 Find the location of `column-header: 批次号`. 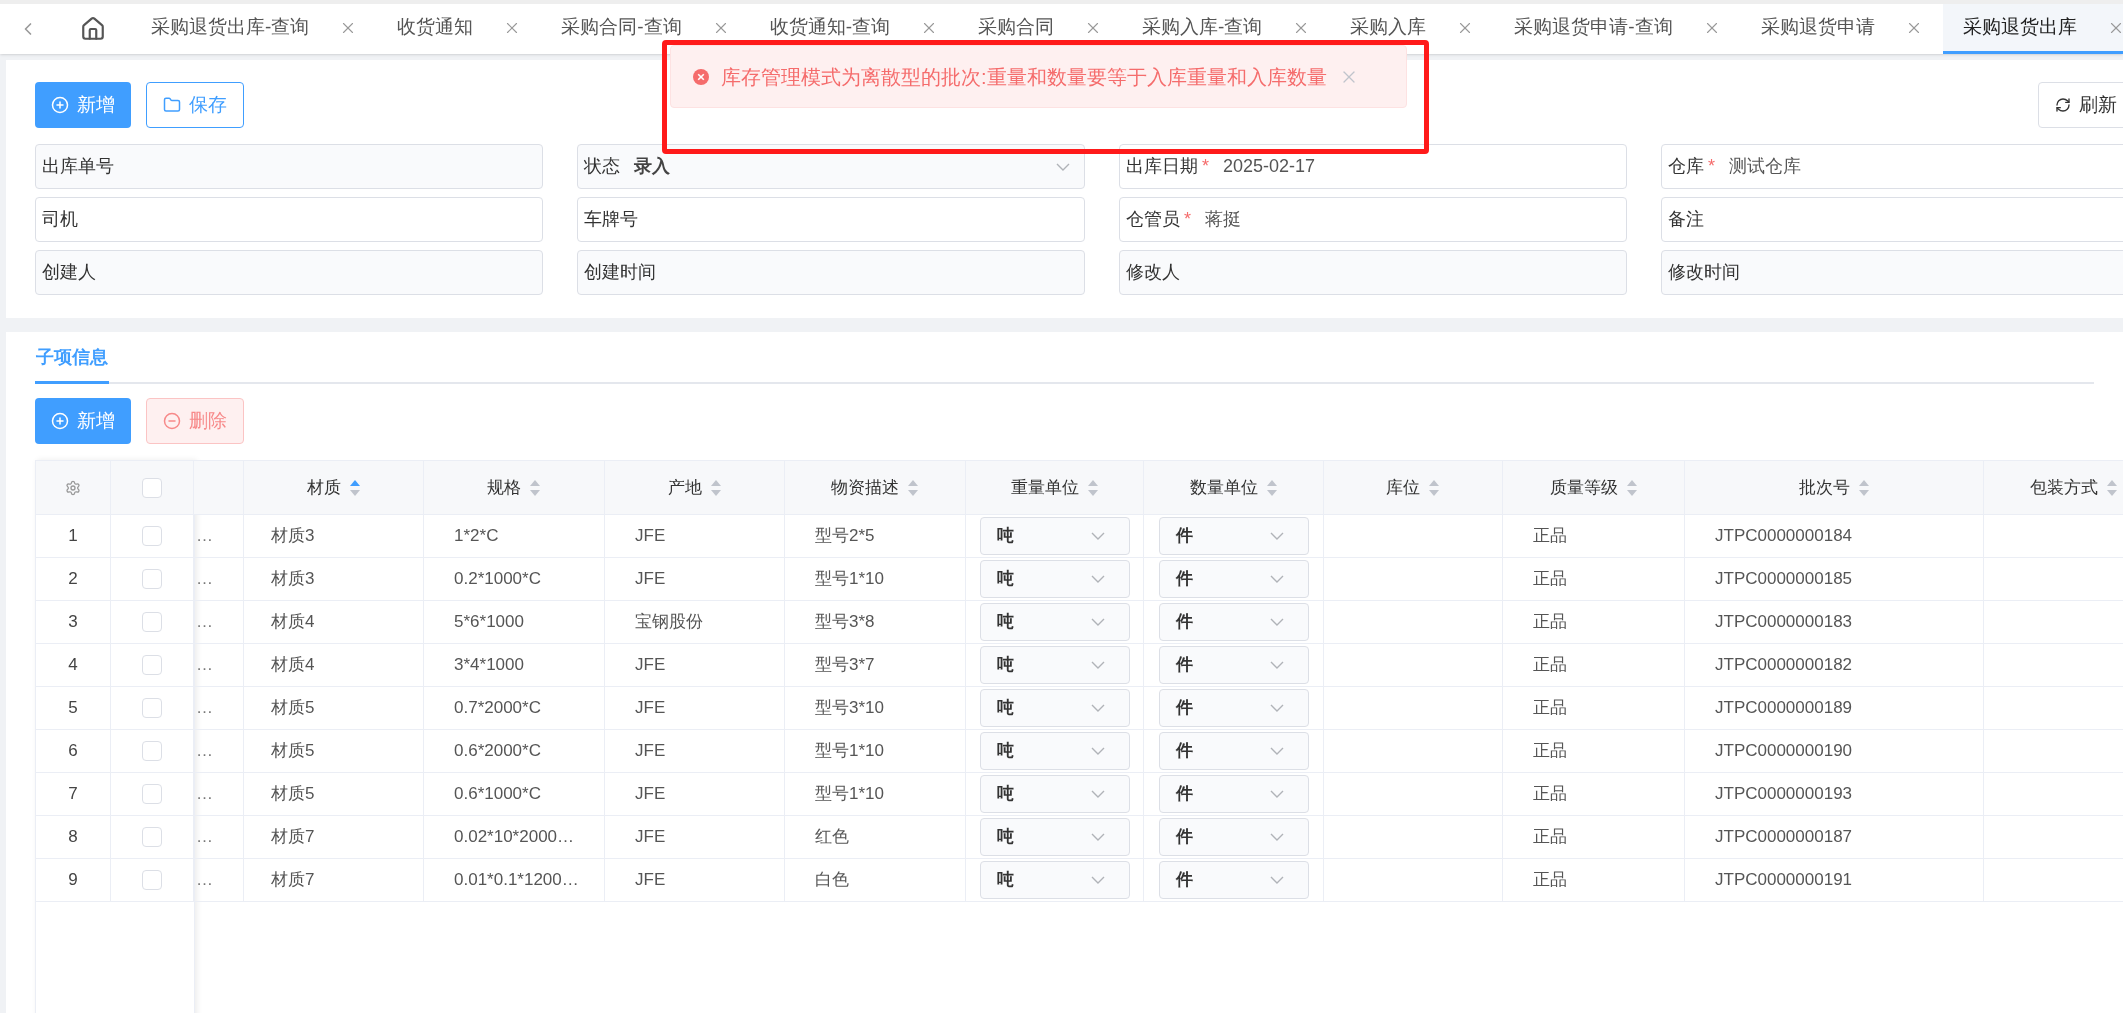

column-header: 批次号 is located at coordinates (1834, 487).